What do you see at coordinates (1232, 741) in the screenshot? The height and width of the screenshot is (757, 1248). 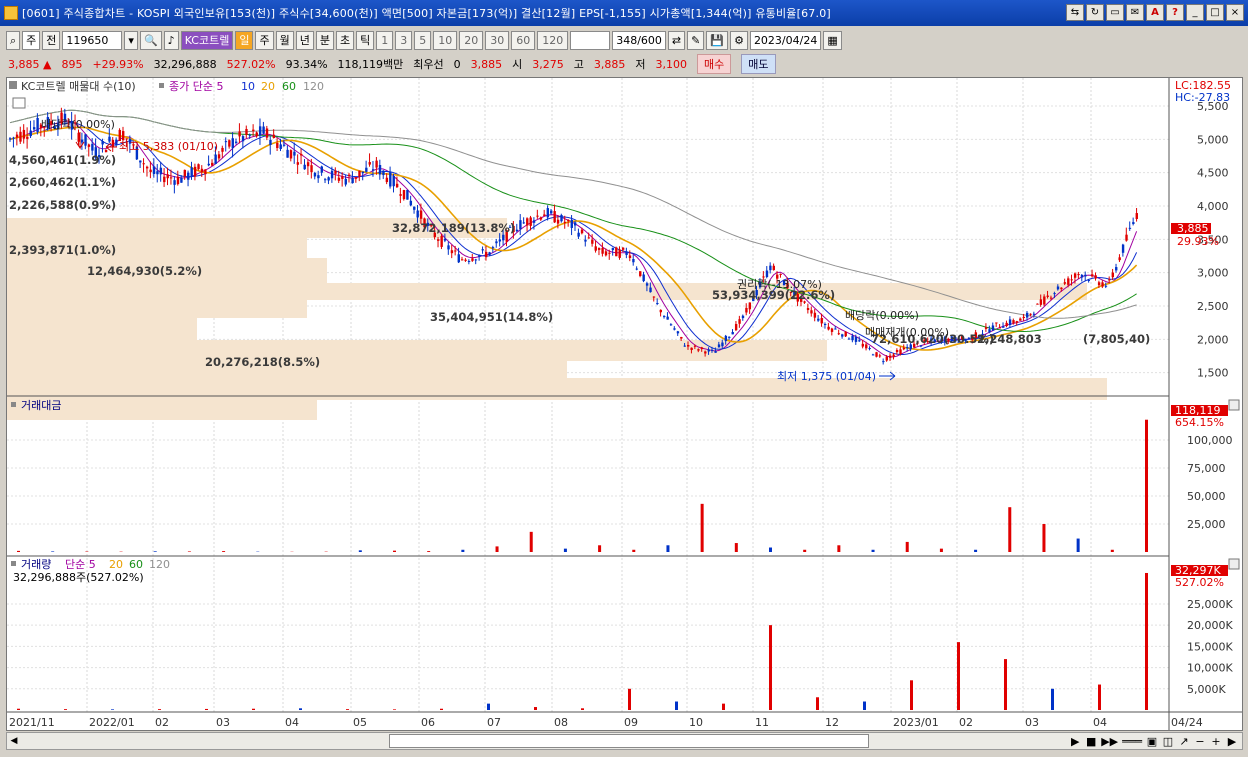 I see `scroll-right-icon: ▶` at bounding box center [1232, 741].